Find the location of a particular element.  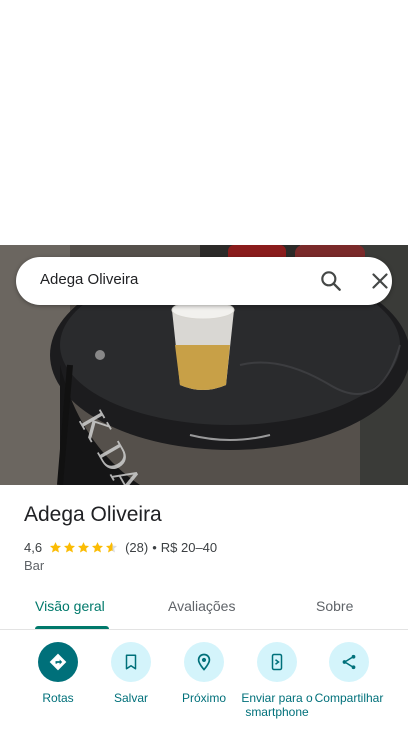

bookmark-icon is located at coordinates (131, 662).